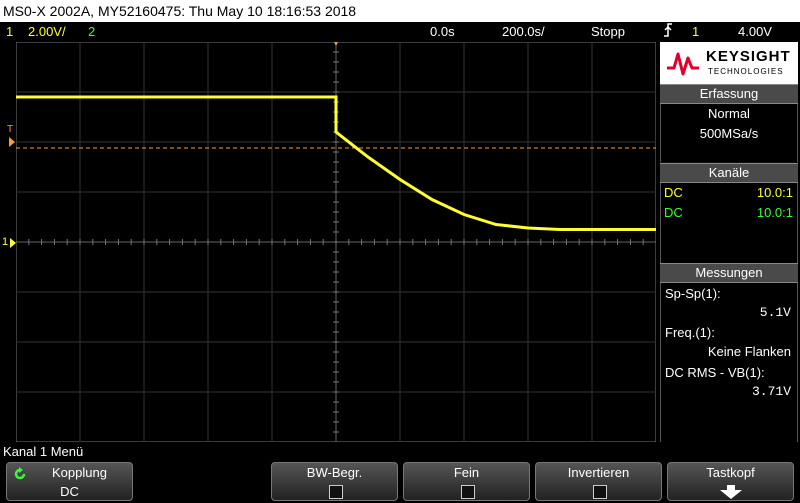  I want to click on menu-title: Kanal 1 Menü, so click(43, 451).